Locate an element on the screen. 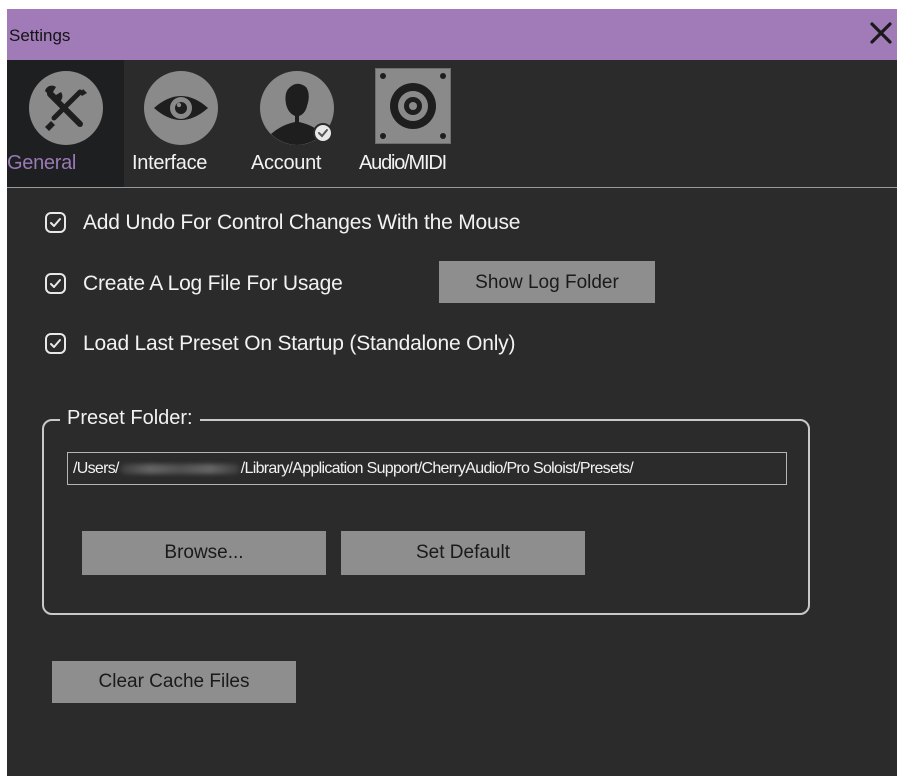 Image resolution: width=897 pixels, height=776 pixels. tab-audio-midi: Audio/MIDI is located at coordinates (412, 123).